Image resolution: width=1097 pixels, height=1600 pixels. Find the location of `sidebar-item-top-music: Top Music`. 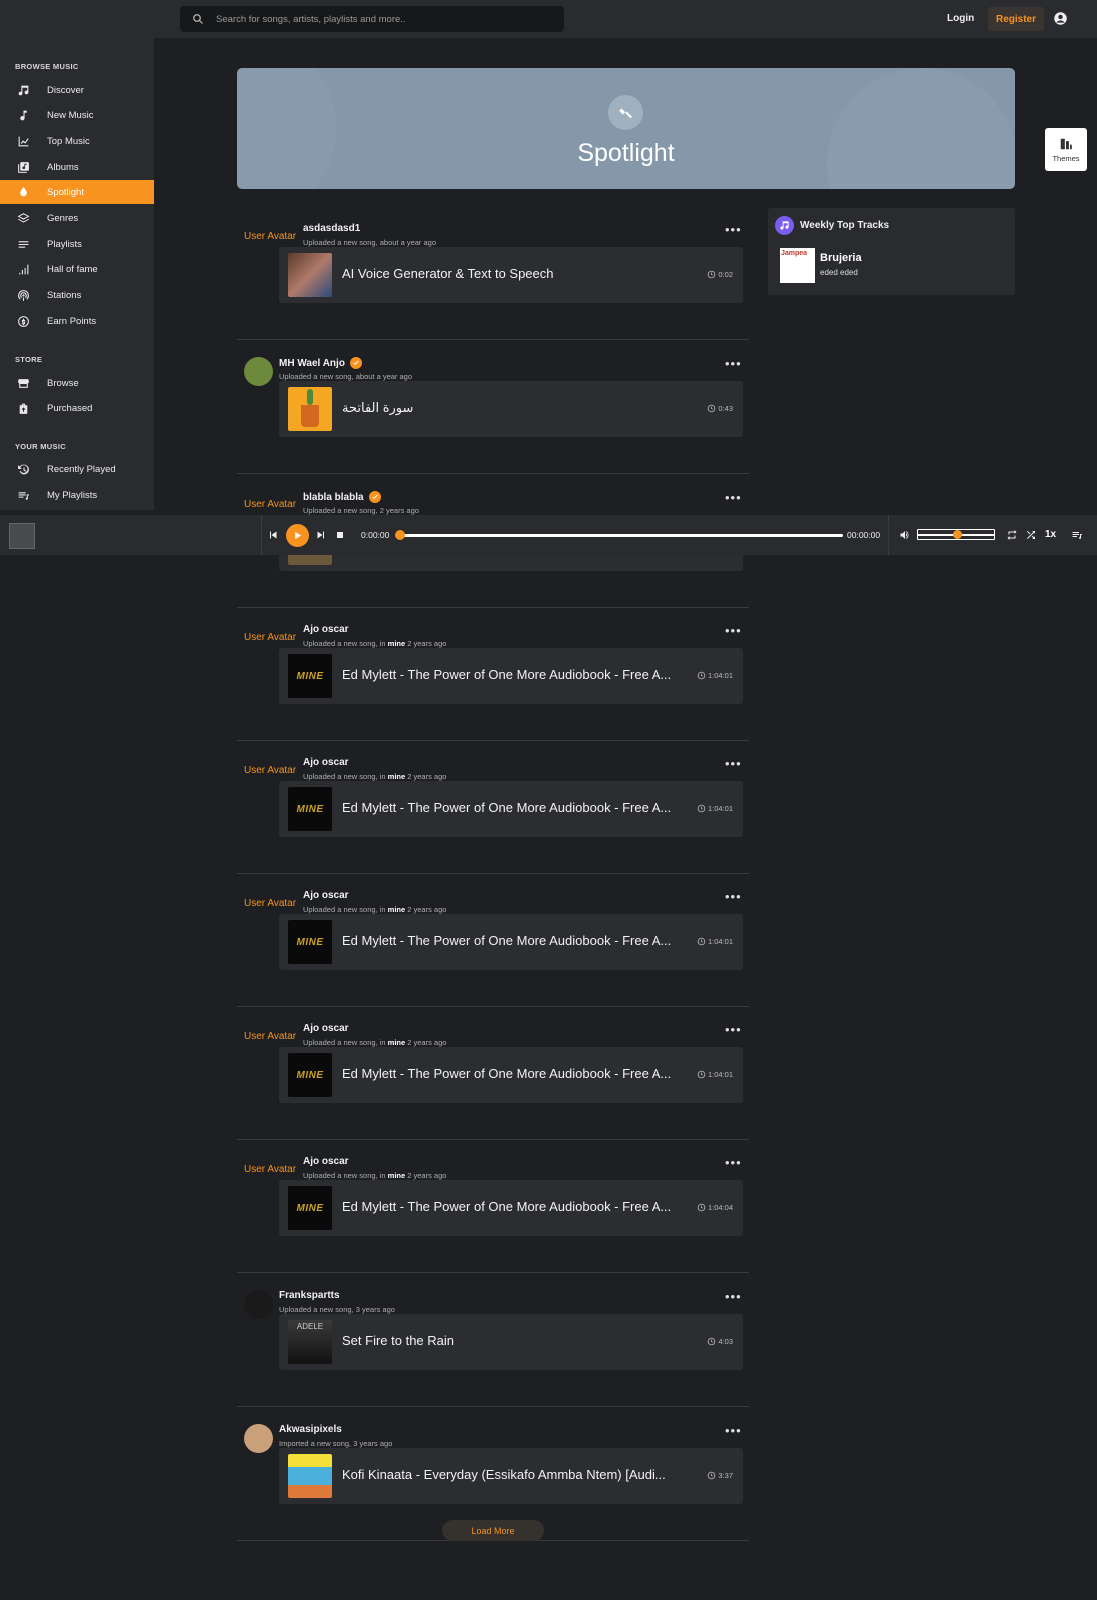

sidebar-item-top-music: Top Music is located at coordinates (77, 141).